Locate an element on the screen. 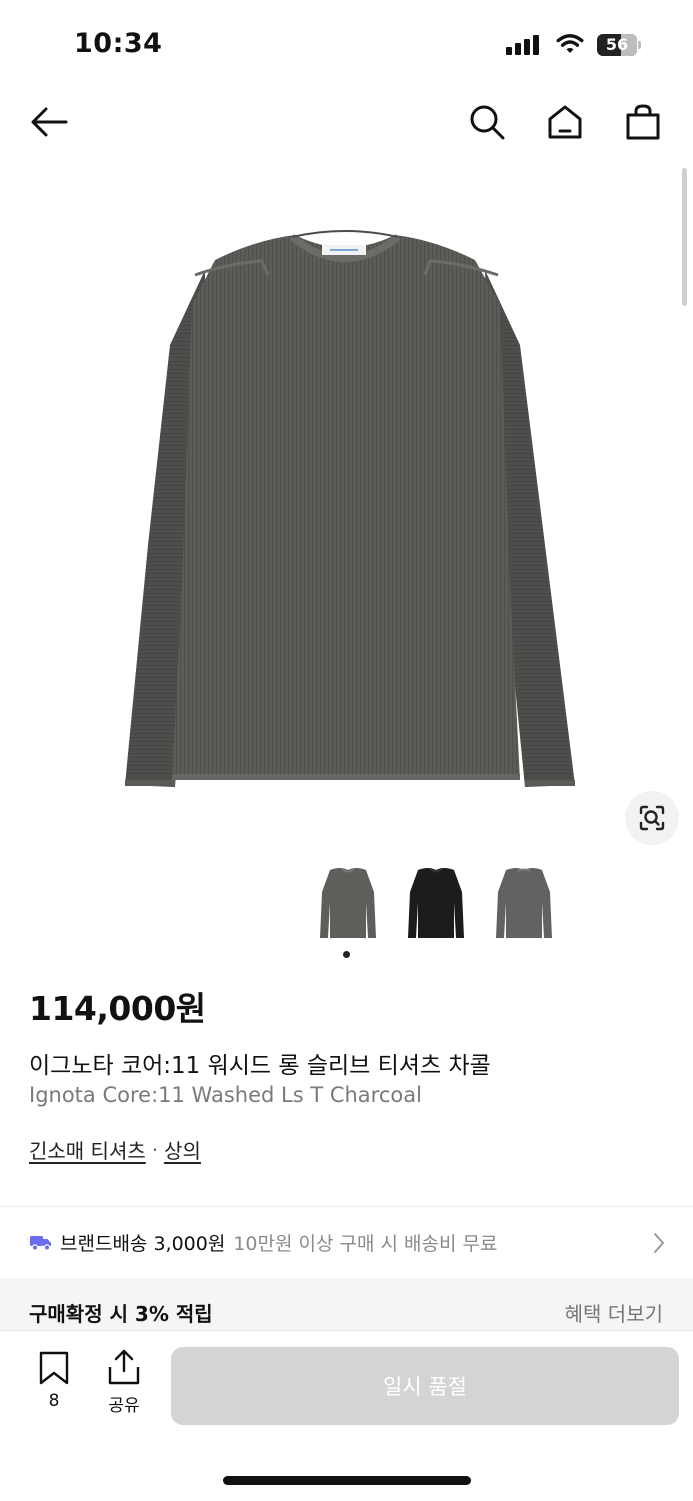 The width and height of the screenshot is (693, 1501). bookmark-button: 8 is located at coordinates (54, 1381).